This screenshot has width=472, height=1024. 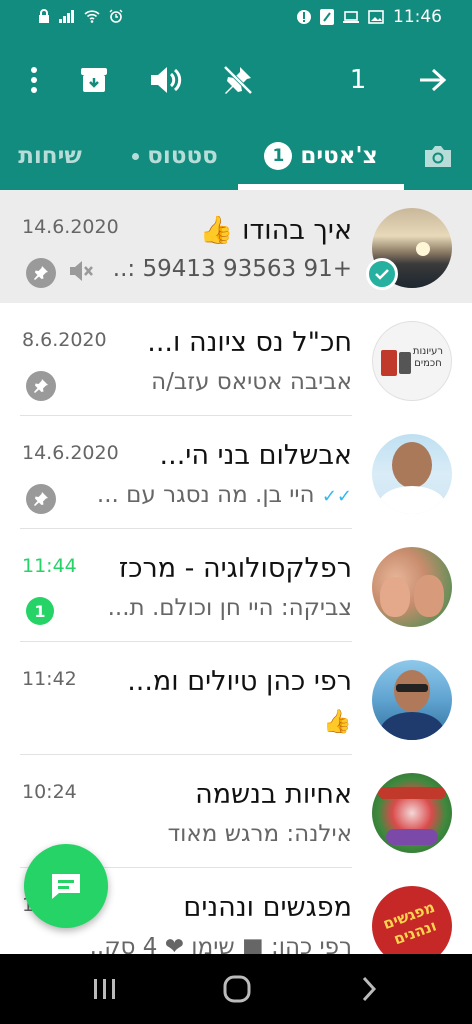 I want to click on system-nav-bar, so click(x=236, y=989).